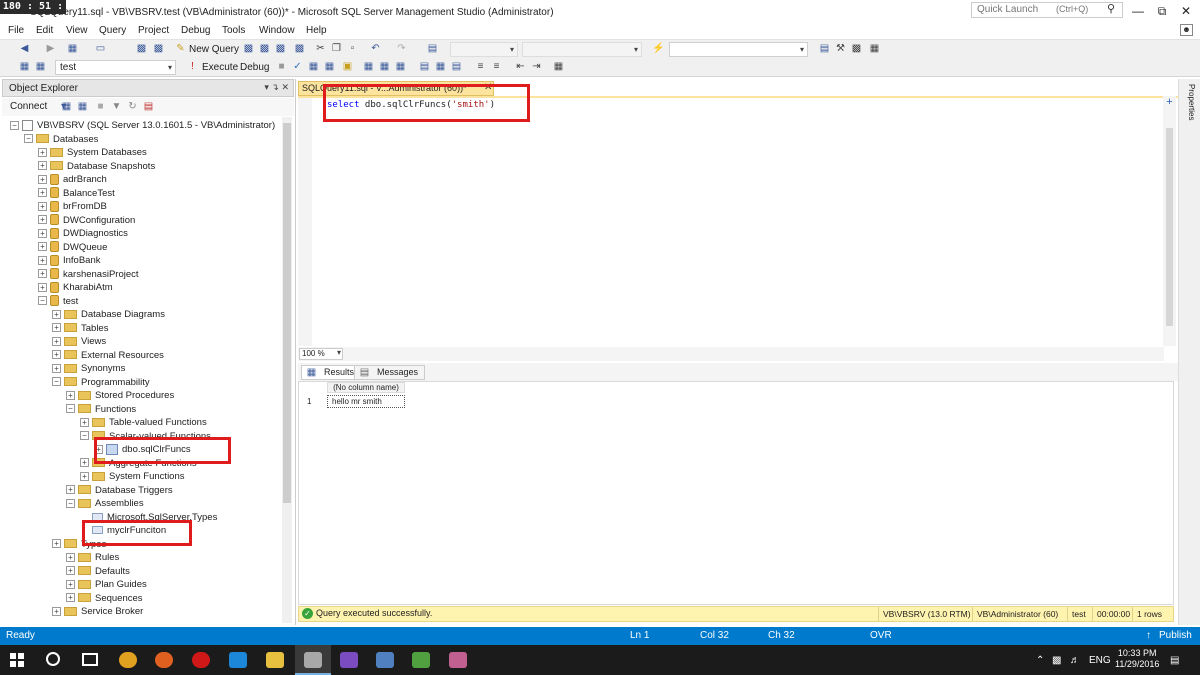 The image size is (1200, 675). Describe the element at coordinates (297, 67) in the screenshot. I see `parse-icon: ✓` at that location.